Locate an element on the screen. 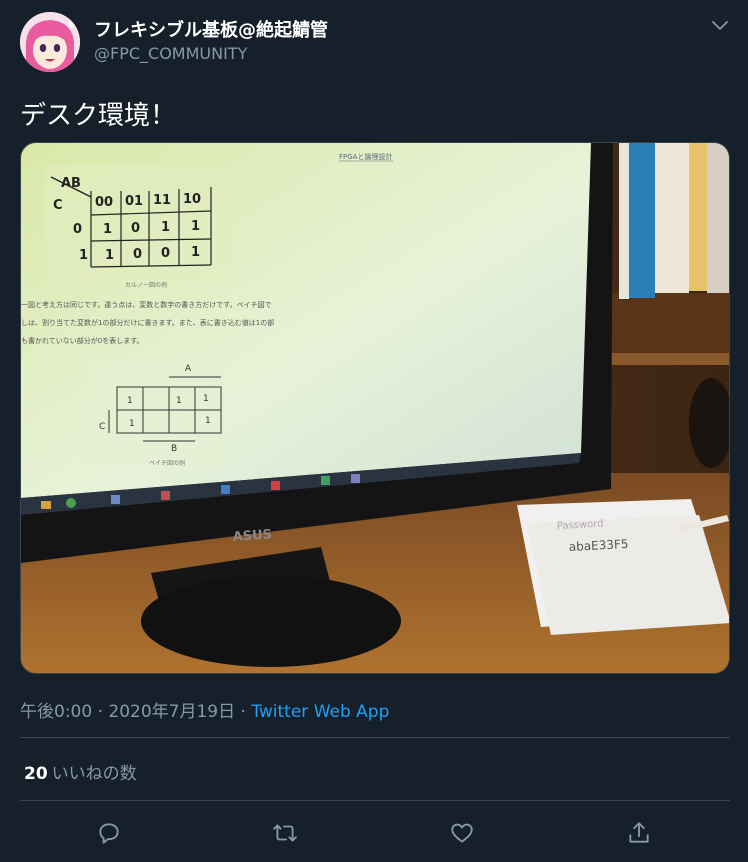 This screenshot has height=862, width=748. user-handle: @FPC_COMMUNITY is located at coordinates (170, 53).